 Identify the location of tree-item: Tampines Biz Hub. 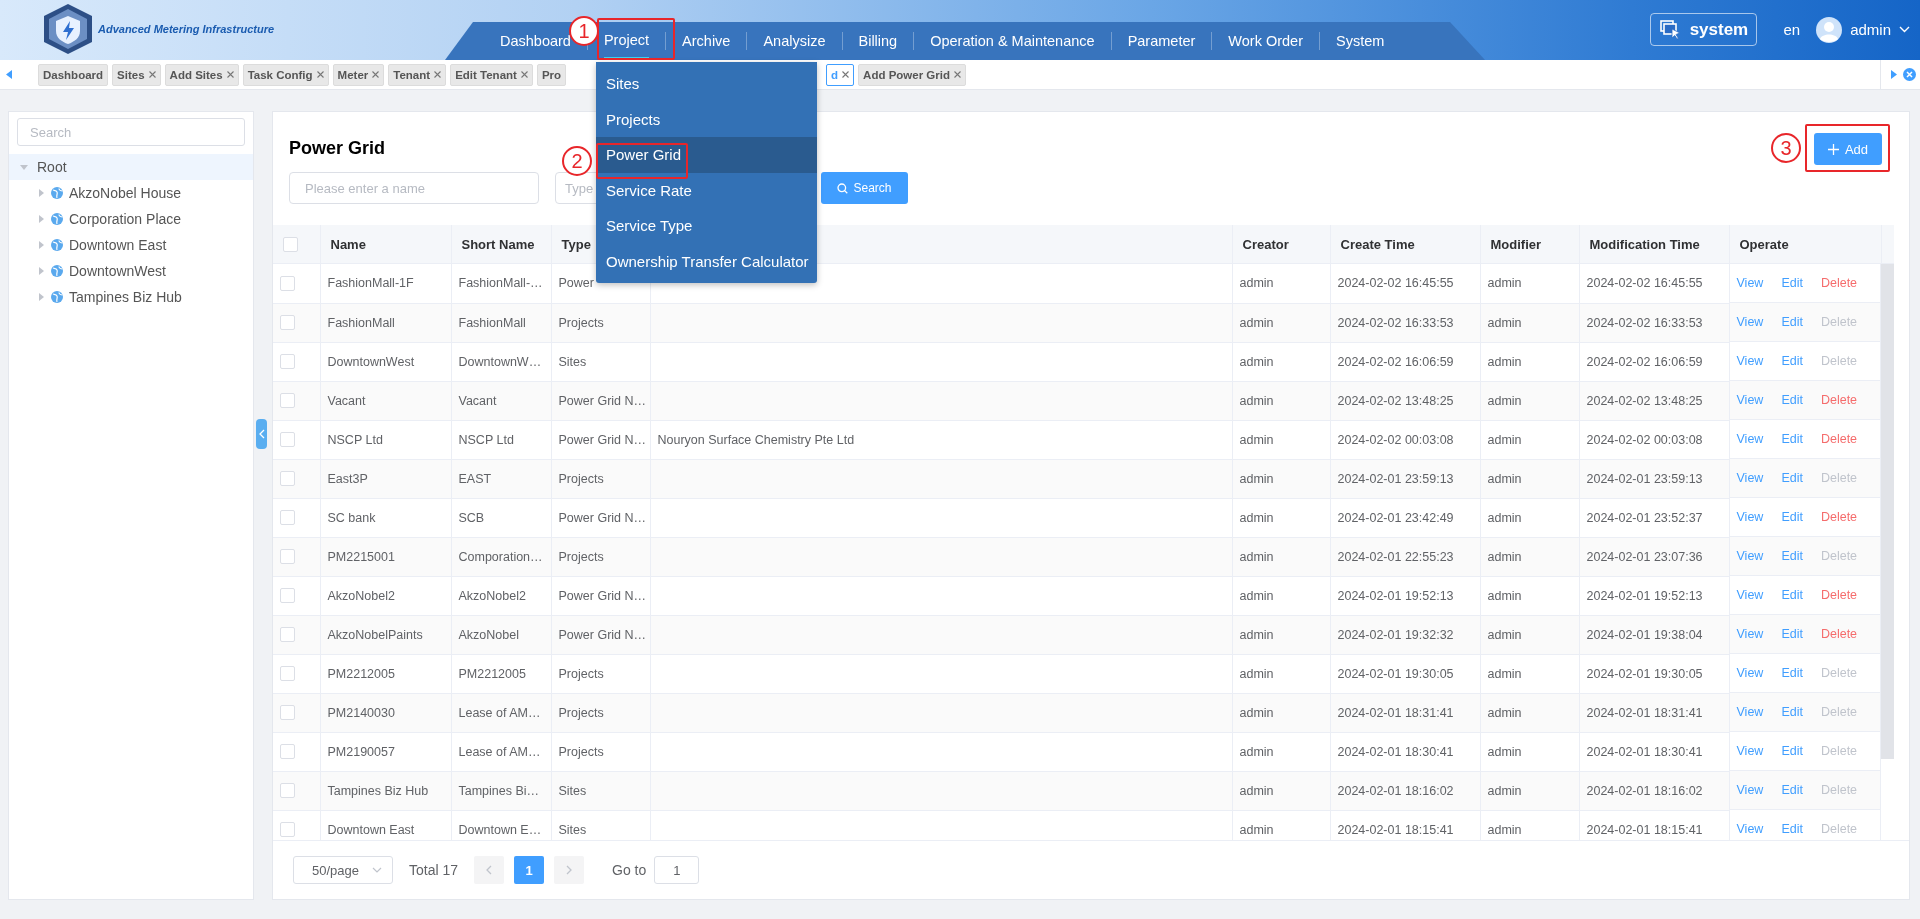
(131, 297).